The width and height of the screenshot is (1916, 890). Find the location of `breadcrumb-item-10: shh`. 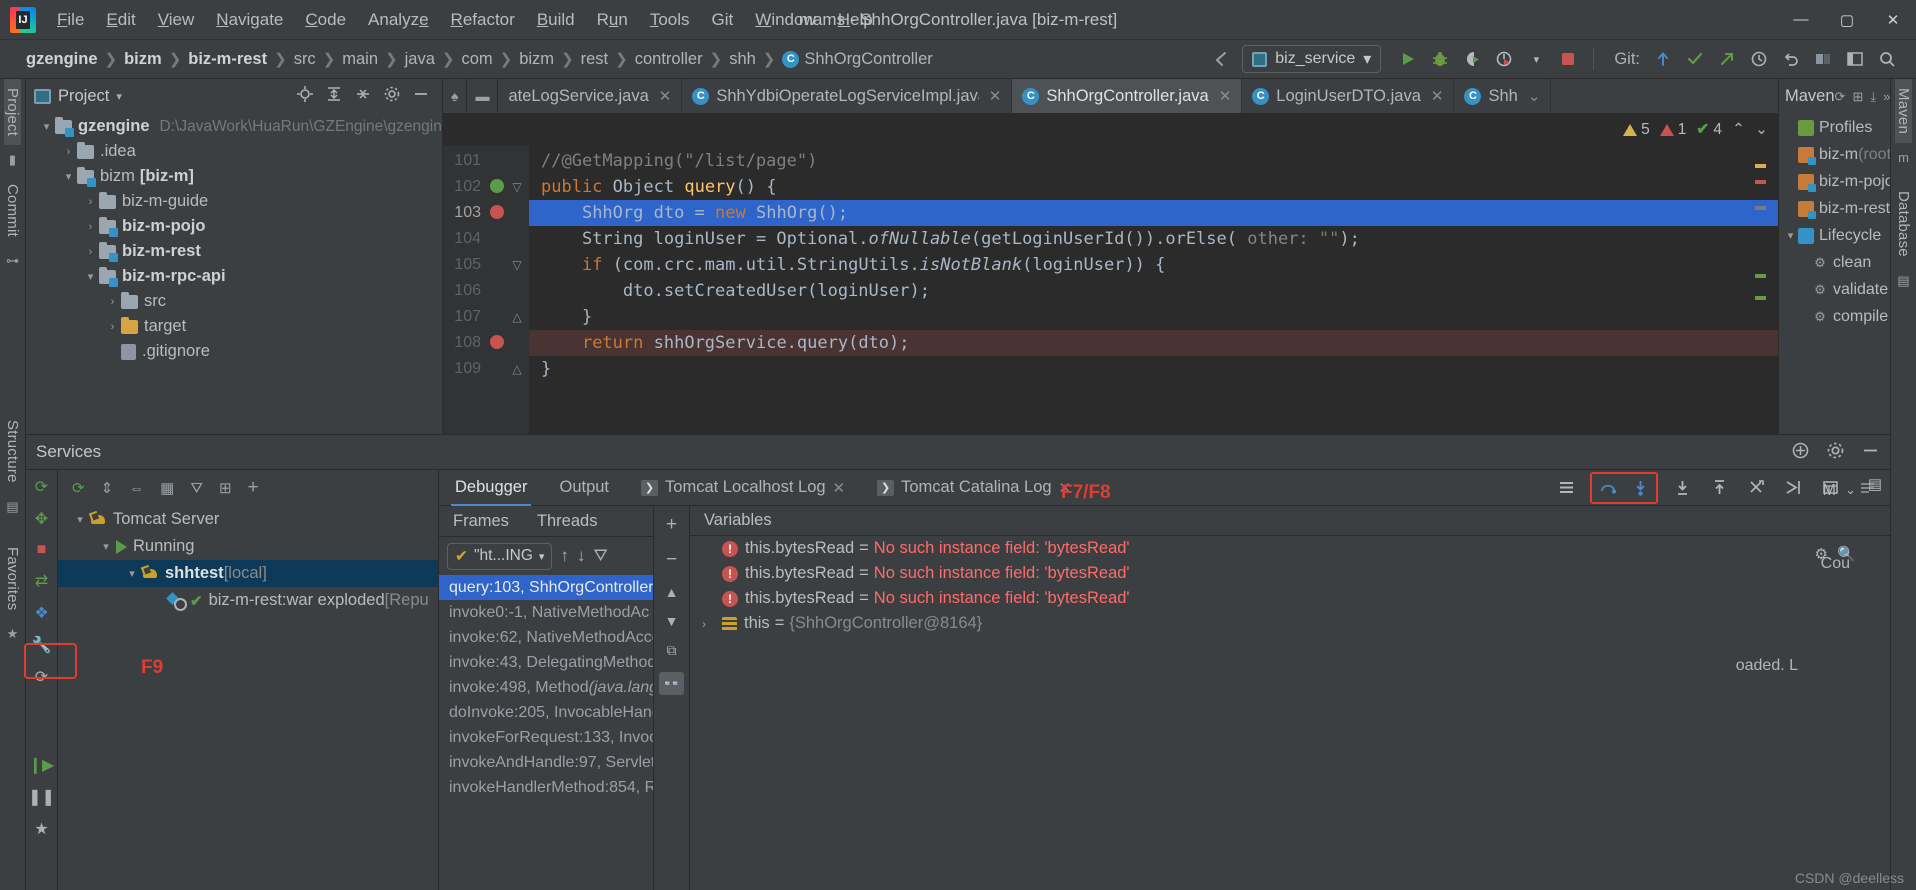

breadcrumb-item-10: shh is located at coordinates (742, 59).